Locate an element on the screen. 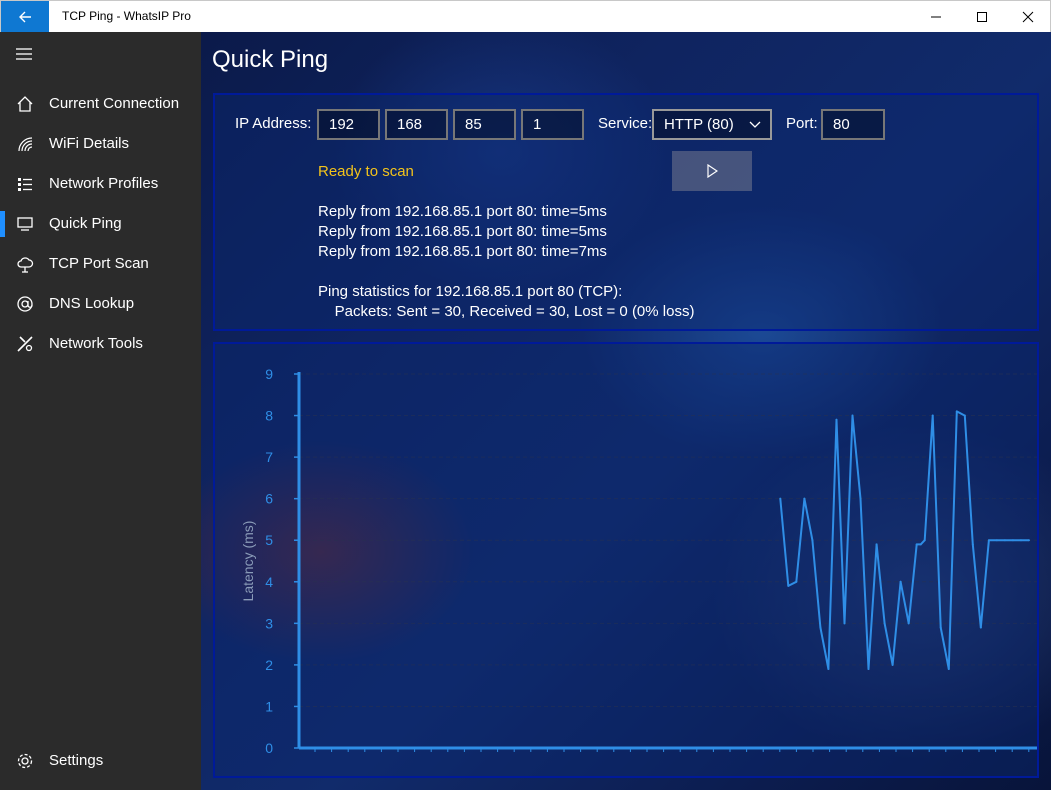 This screenshot has height=790, width=1051. sidebar-item-label: Current Connection is located at coordinates (114, 103).